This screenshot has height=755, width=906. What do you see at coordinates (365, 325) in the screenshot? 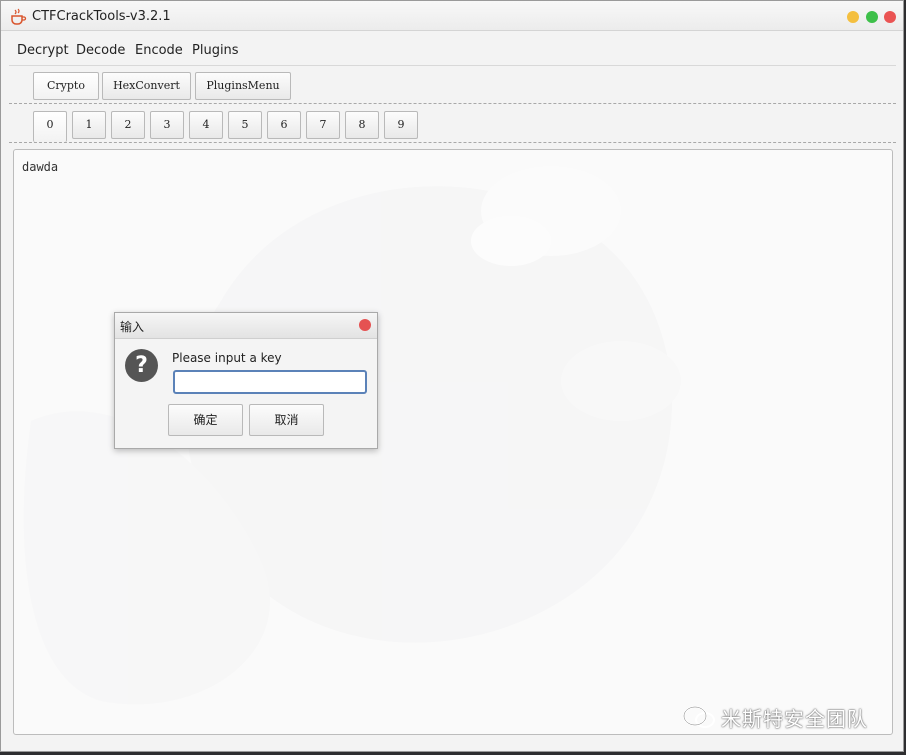
I see `dialog-close-button` at bounding box center [365, 325].